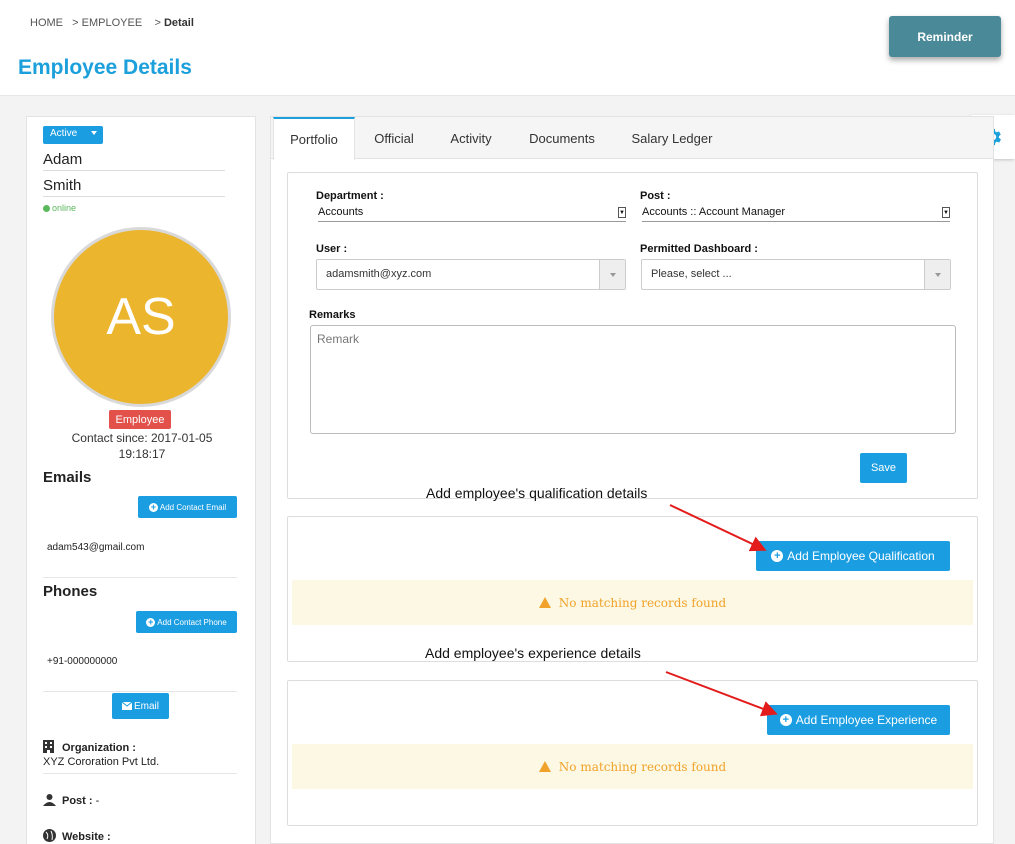 Image resolution: width=1015 pixels, height=844 pixels. Describe the element at coordinates (714, 212) in the screenshot. I see `post-field-value: Accounts :: Account Manager` at that location.